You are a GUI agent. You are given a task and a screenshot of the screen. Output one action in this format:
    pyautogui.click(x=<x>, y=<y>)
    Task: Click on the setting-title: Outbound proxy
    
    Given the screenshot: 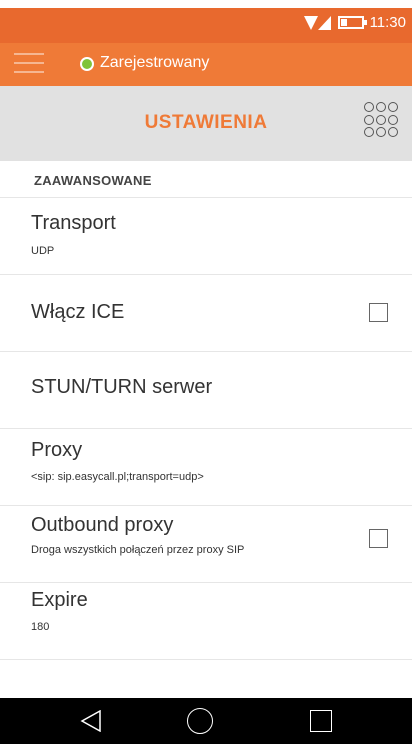 What is the action you would take?
    pyautogui.click(x=102, y=525)
    